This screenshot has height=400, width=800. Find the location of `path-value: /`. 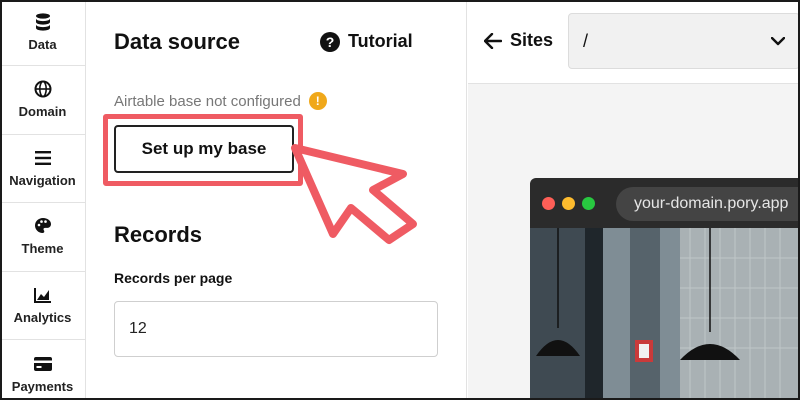

path-value: / is located at coordinates (586, 40).